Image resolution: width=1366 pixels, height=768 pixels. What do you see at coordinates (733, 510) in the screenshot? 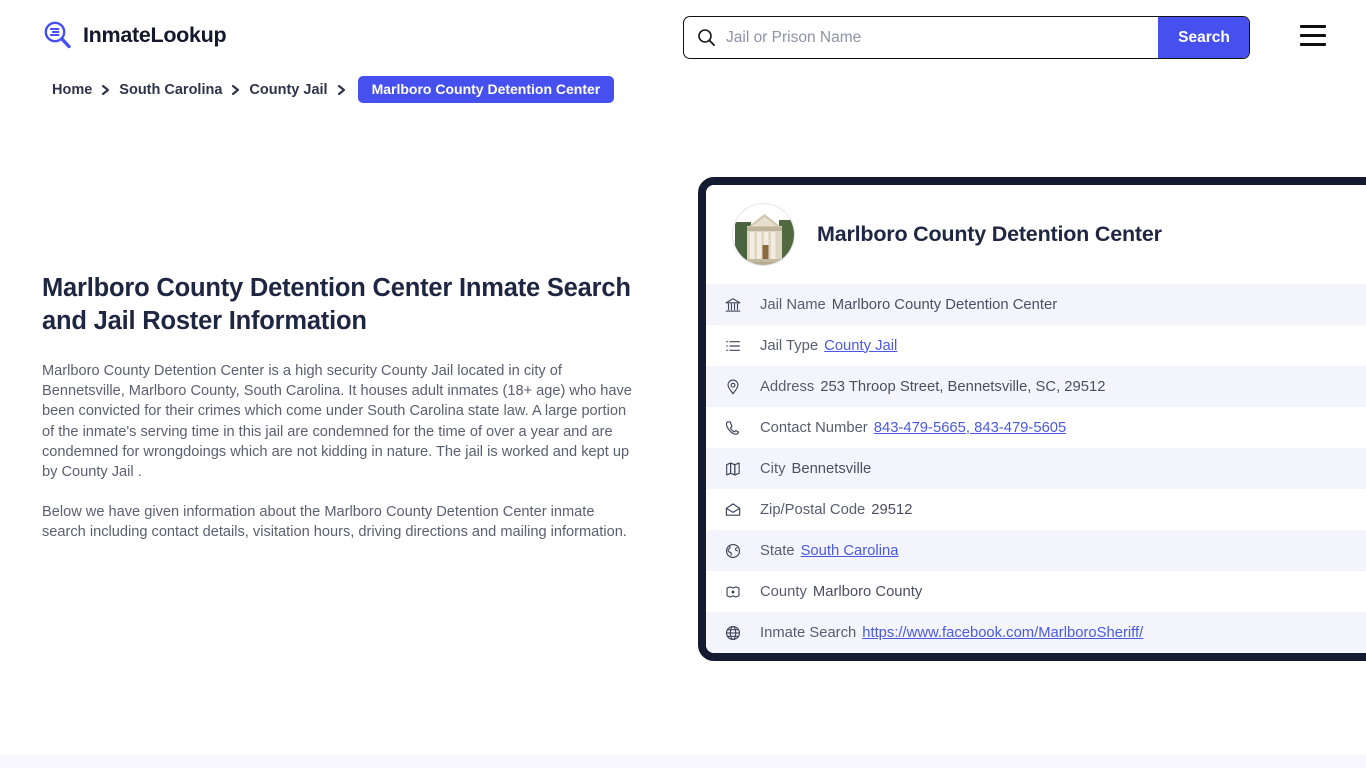
I see `envelope-icon` at bounding box center [733, 510].